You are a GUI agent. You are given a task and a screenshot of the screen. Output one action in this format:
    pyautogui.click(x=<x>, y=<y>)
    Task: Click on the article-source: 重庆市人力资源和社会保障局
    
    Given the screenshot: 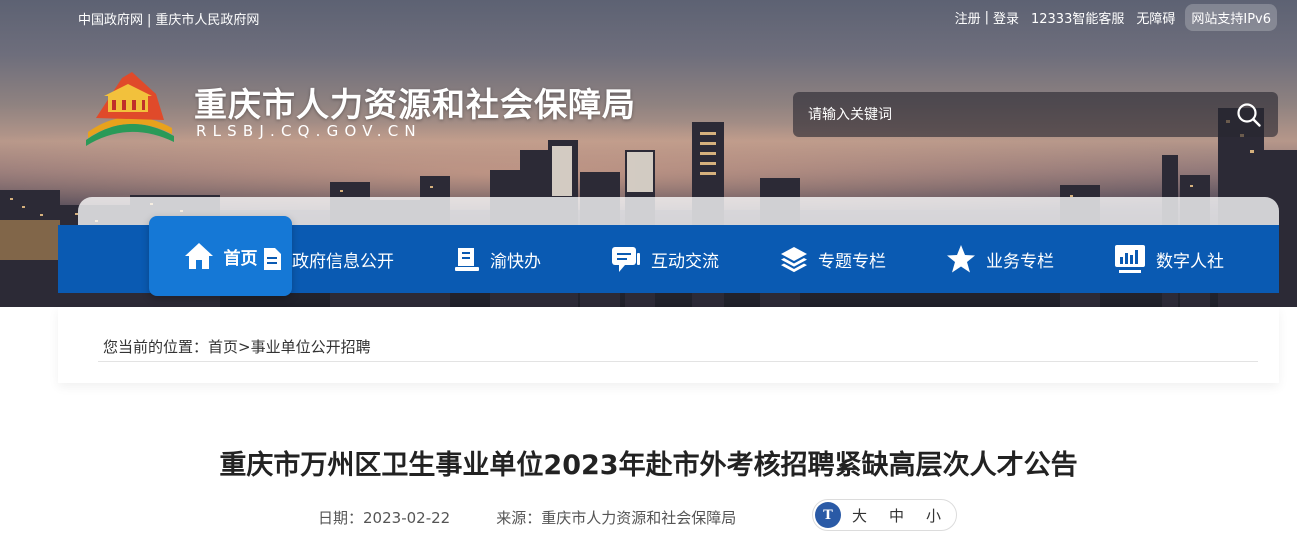 What is the action you would take?
    pyautogui.click(x=639, y=518)
    